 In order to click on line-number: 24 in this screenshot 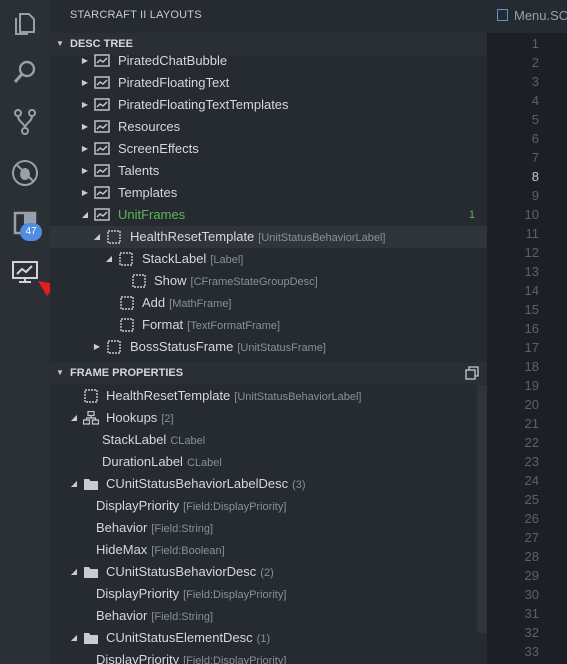, I will do `click(531, 480)`.